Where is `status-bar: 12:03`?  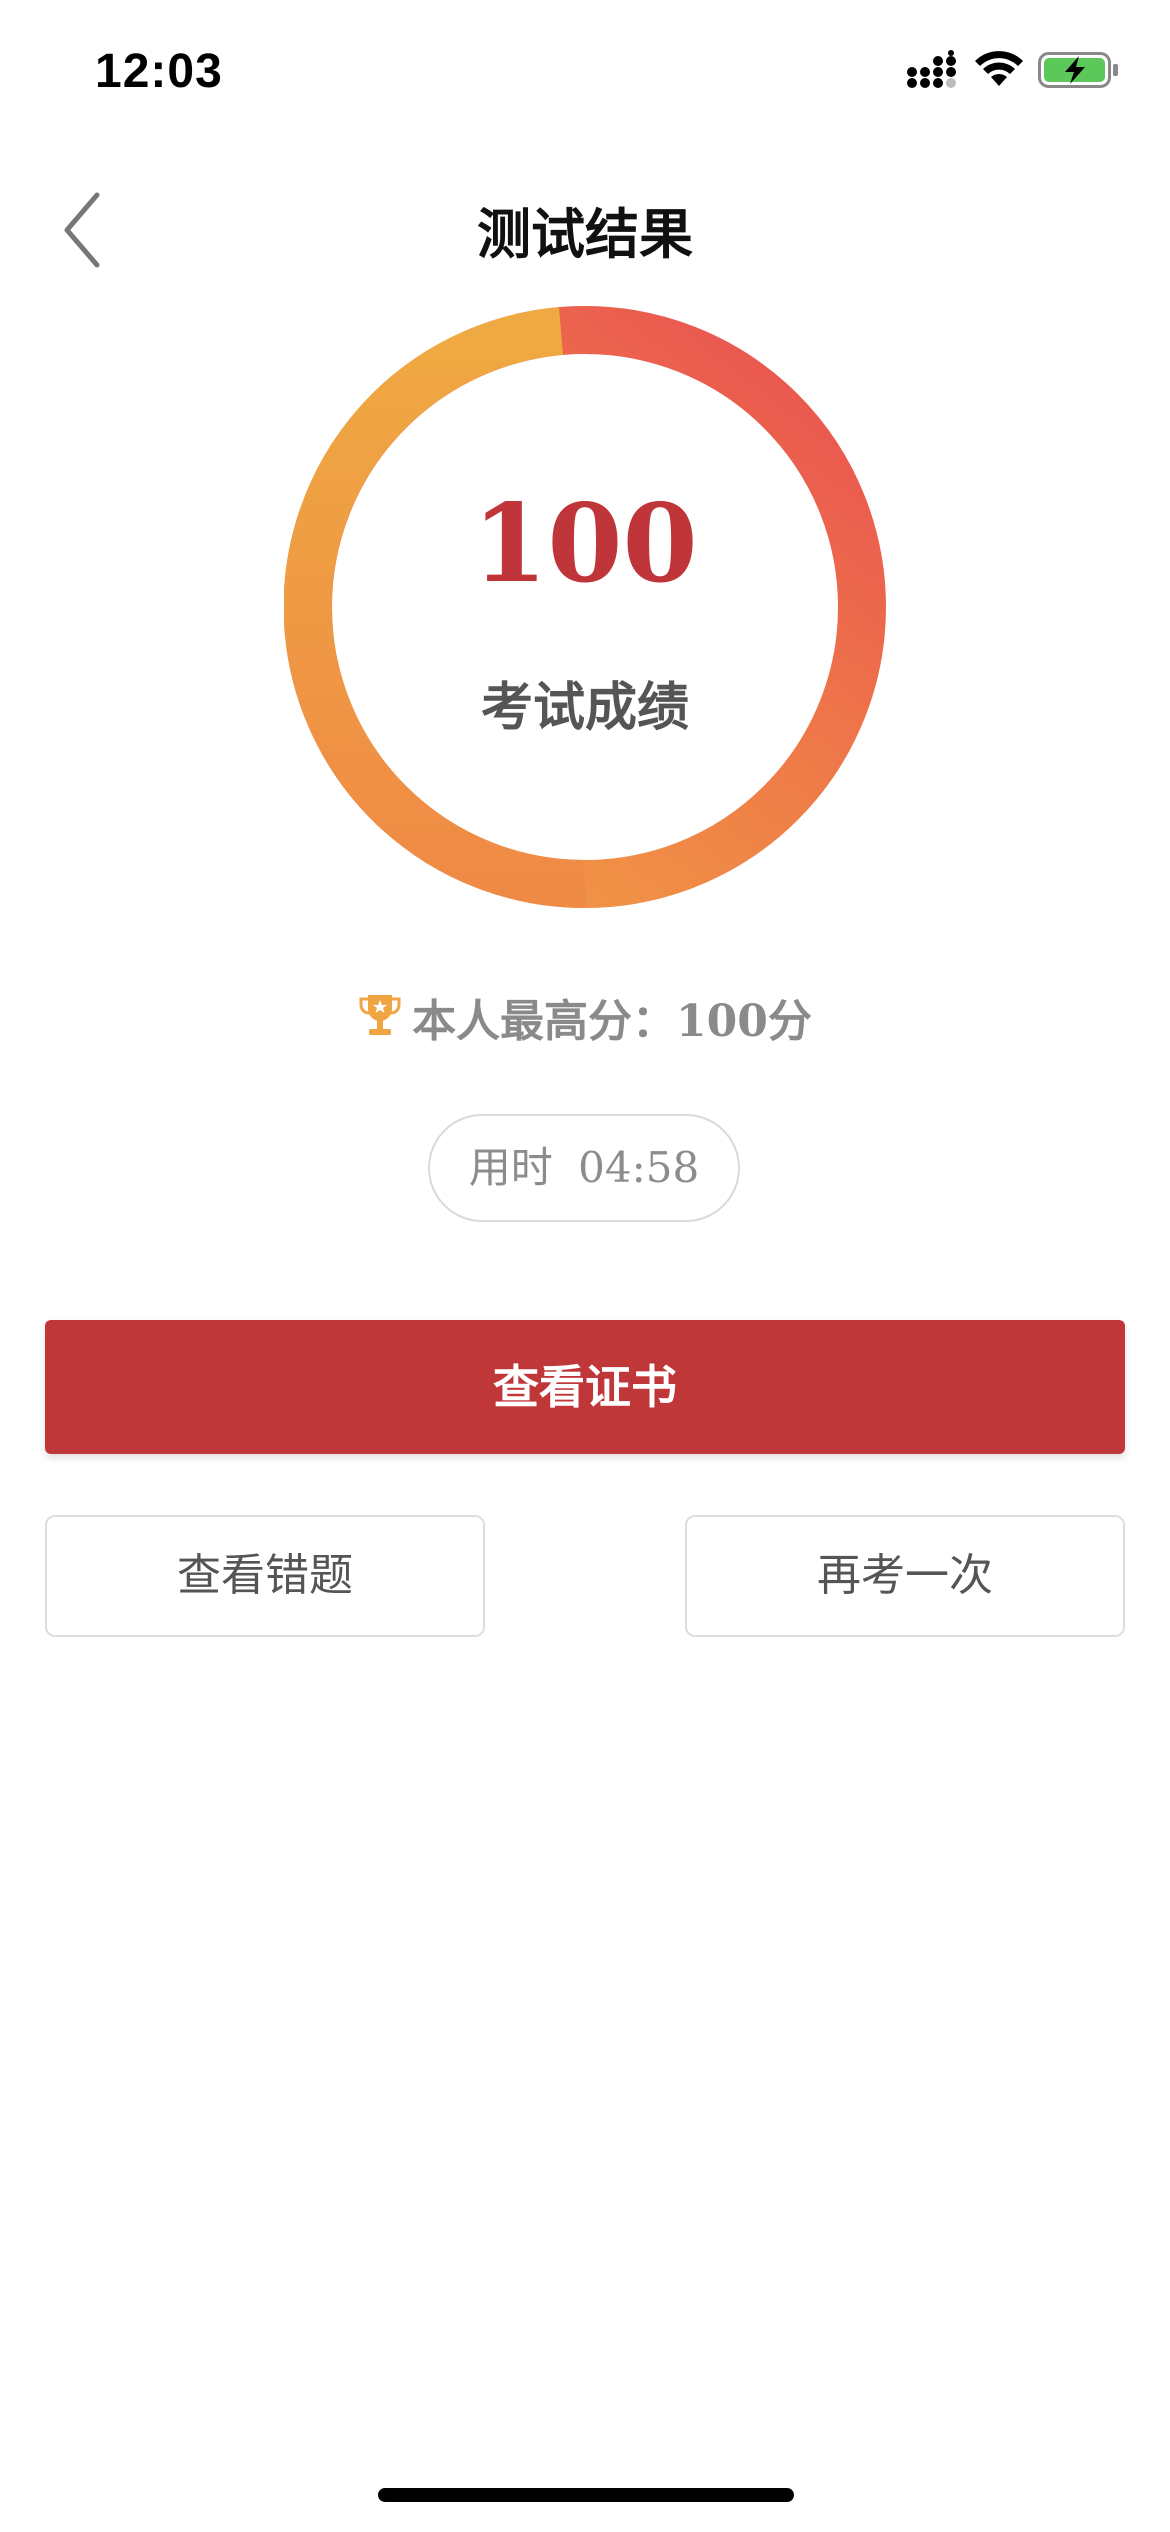
status-bar: 12:03 is located at coordinates (585, 75).